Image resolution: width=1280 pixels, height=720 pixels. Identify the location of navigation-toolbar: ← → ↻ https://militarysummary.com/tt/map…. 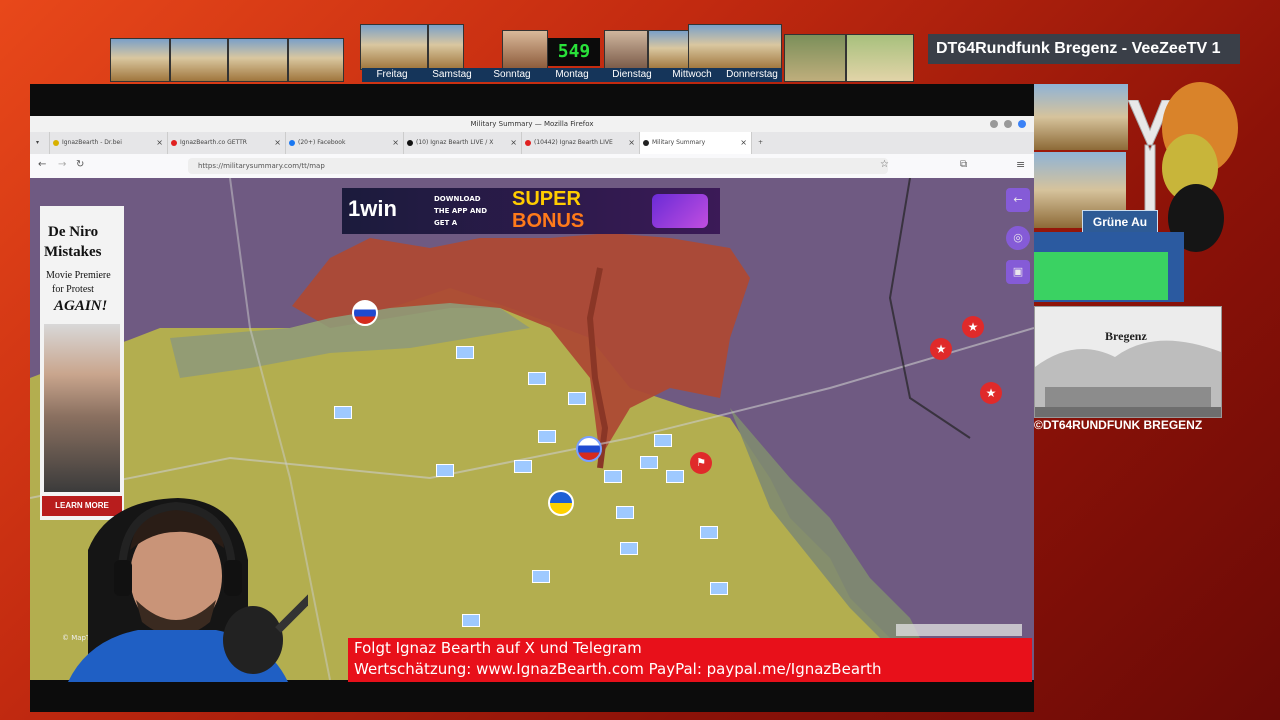
(532, 166).